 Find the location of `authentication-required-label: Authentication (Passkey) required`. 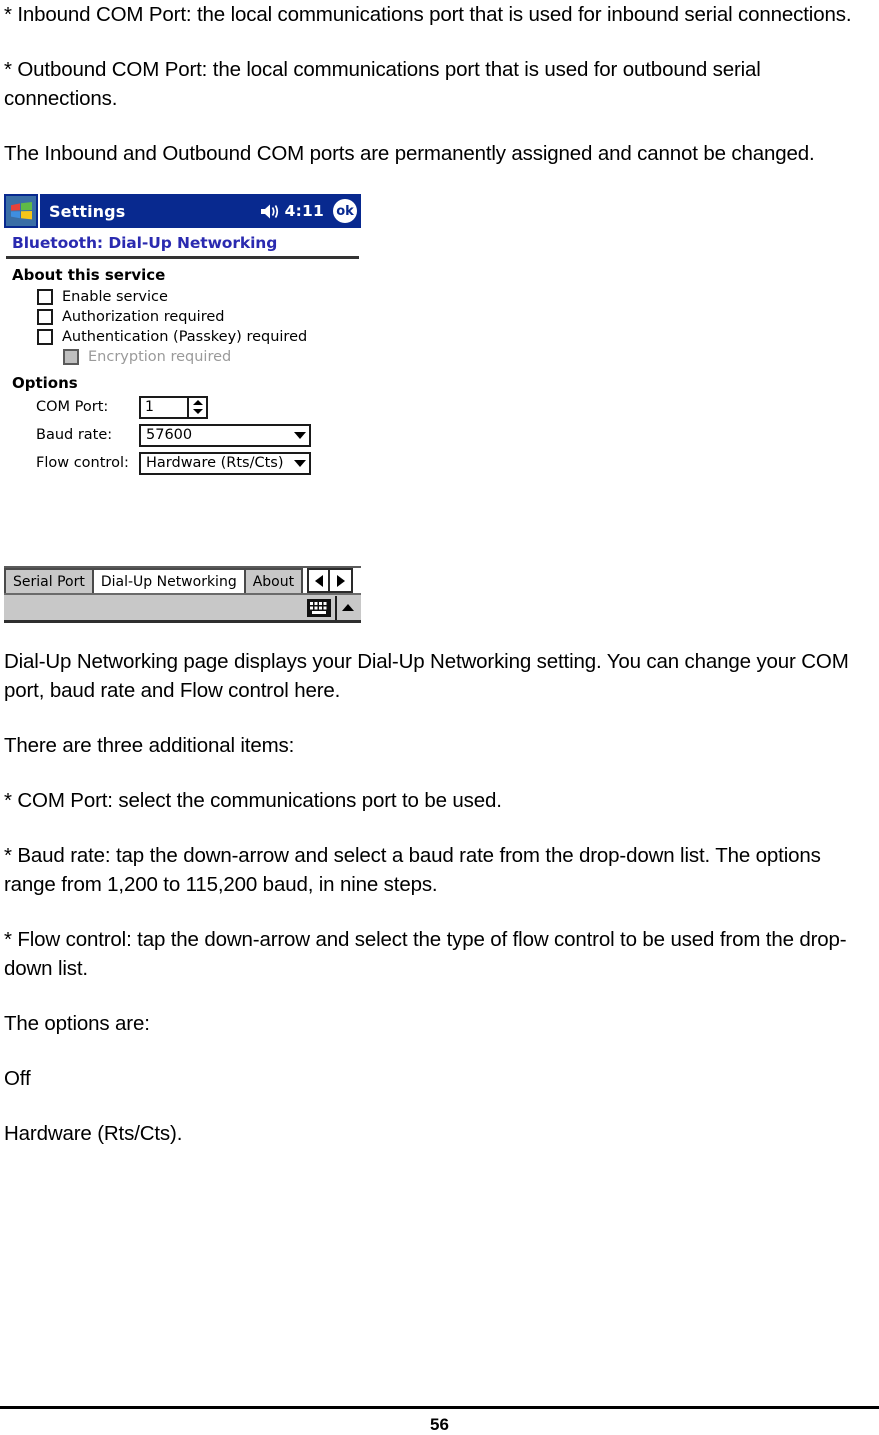

authentication-required-label: Authentication (Passkey) required is located at coordinates (185, 337).